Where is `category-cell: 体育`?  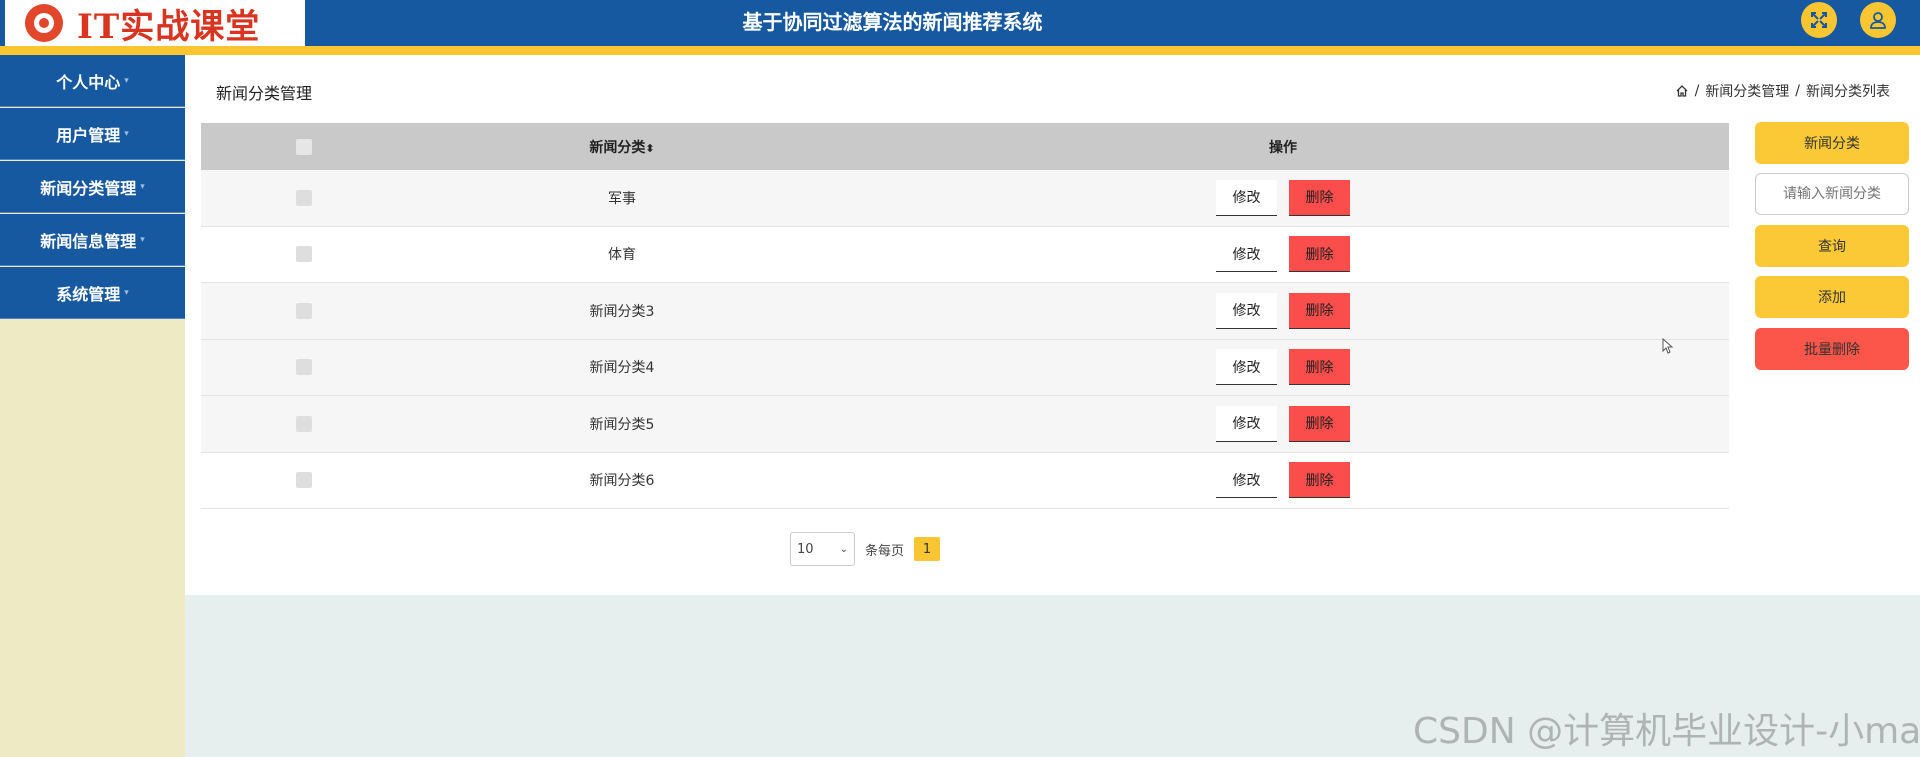 category-cell: 体育 is located at coordinates (622, 255).